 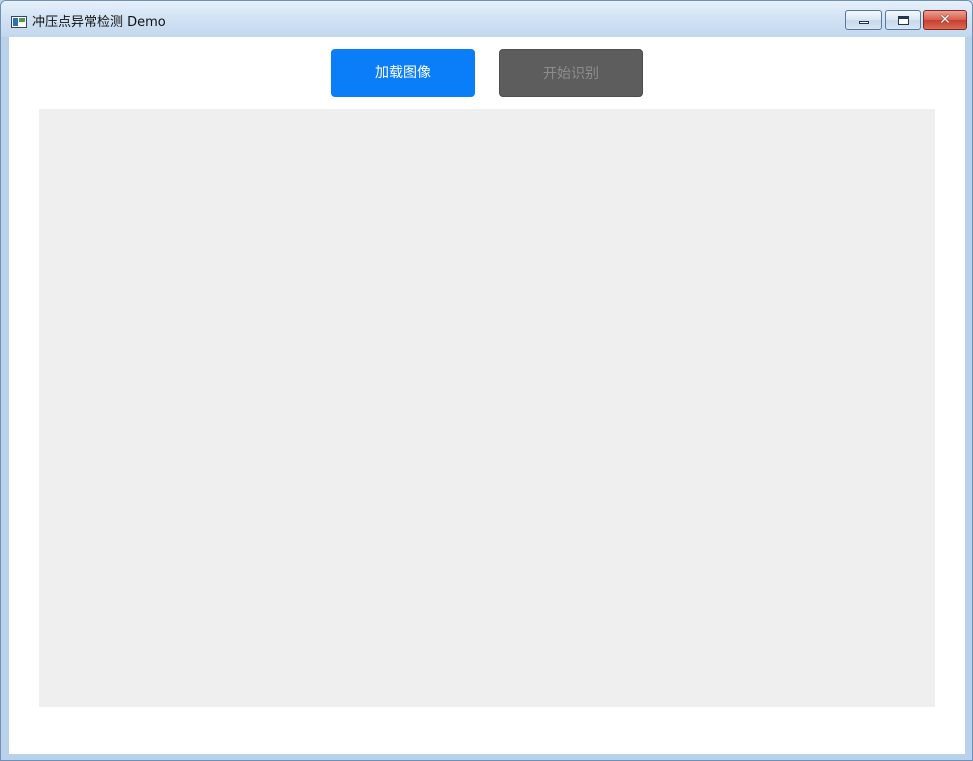 What do you see at coordinates (486, 19) in the screenshot?
I see `title-bar: 冲压点异常检测 Demo ✕` at bounding box center [486, 19].